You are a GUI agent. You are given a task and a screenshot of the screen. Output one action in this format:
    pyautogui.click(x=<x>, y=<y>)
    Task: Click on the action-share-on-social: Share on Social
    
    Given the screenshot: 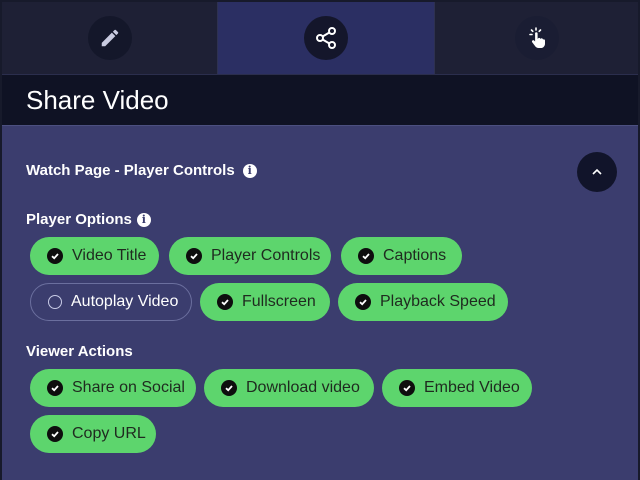 What is the action you would take?
    pyautogui.click(x=113, y=388)
    